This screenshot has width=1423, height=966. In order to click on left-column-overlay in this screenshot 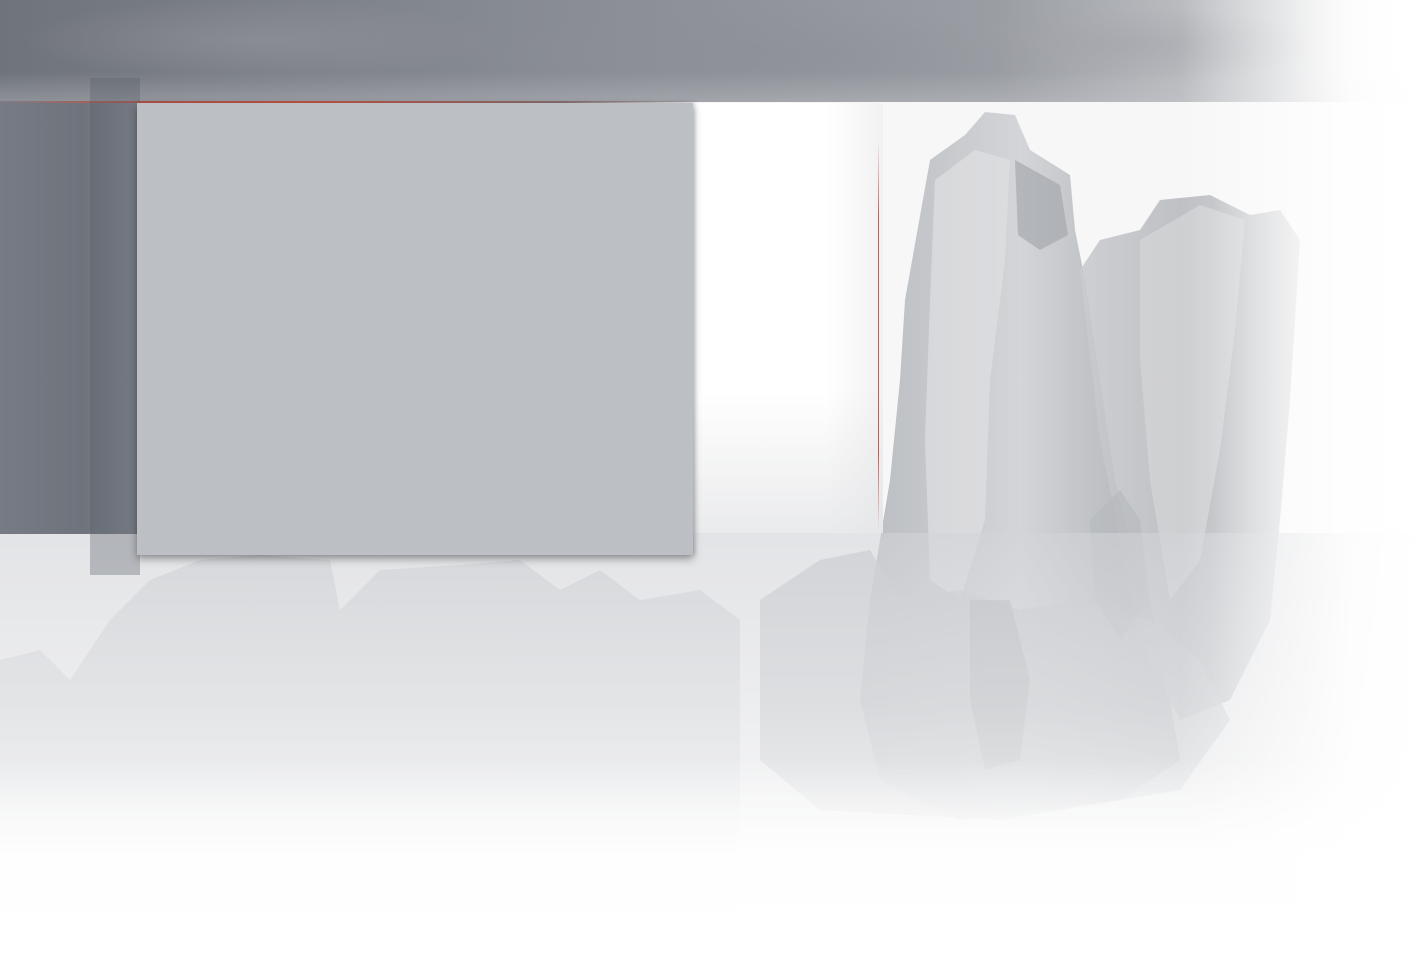, I will do `click(115, 326)`.